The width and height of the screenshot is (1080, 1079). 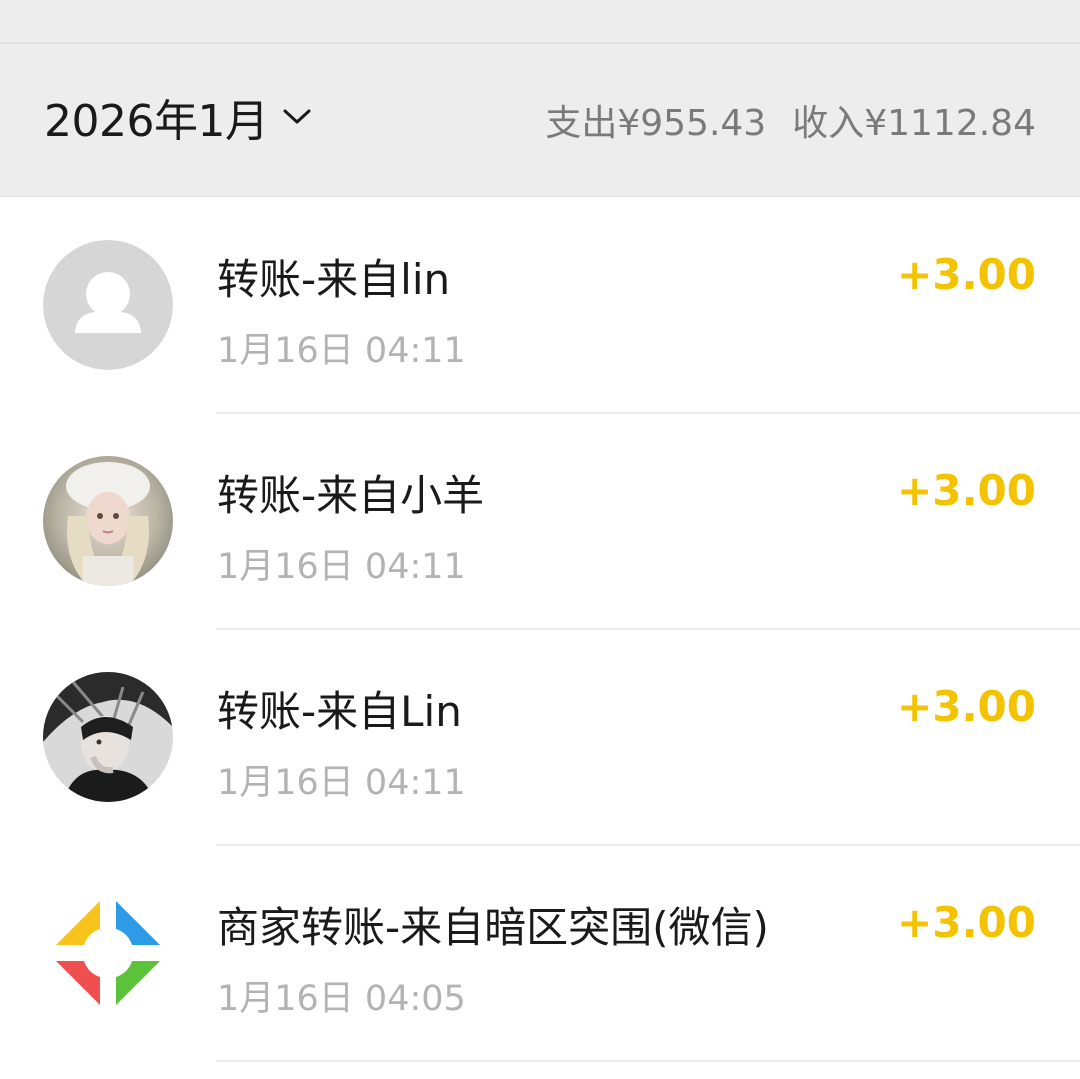 I want to click on transaction-title: 转账-来自小羊, so click(x=351, y=495).